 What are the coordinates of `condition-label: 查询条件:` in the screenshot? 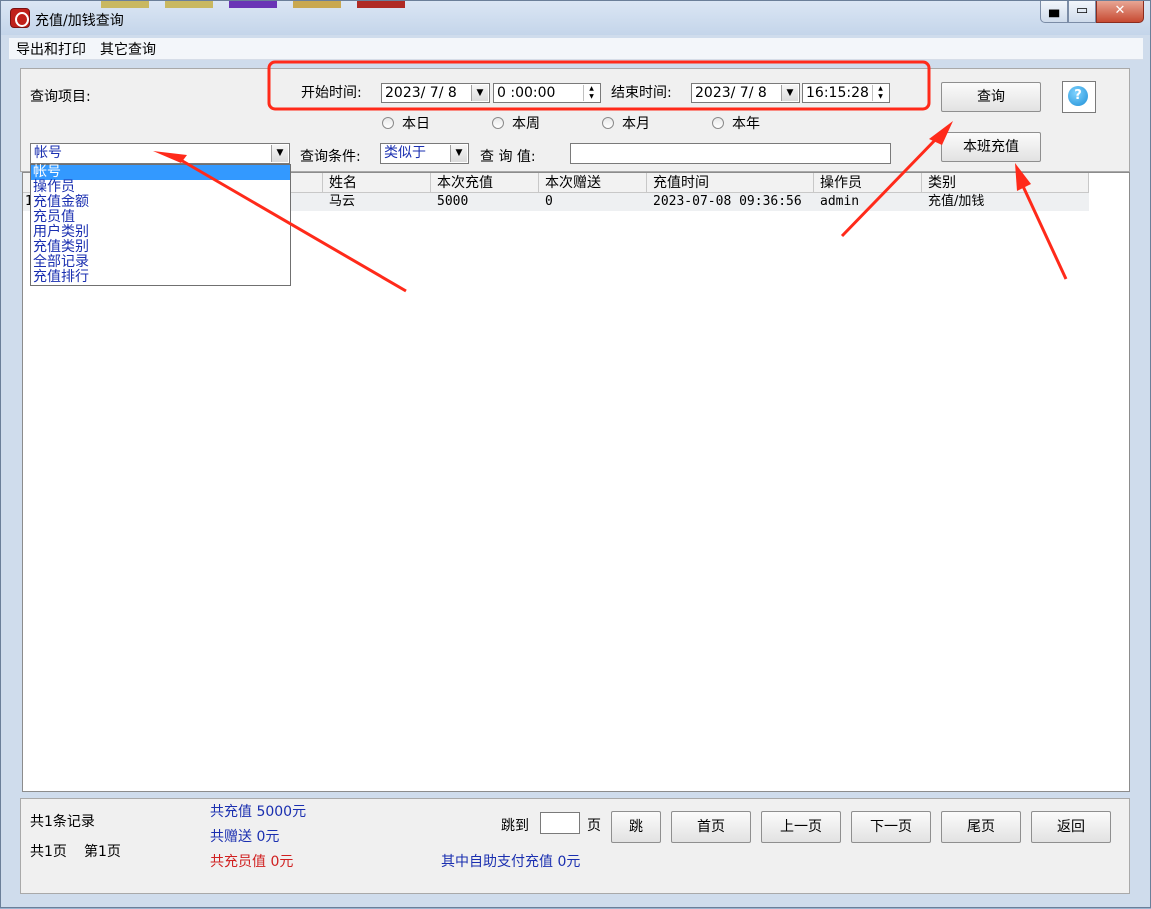 It's located at (330, 157).